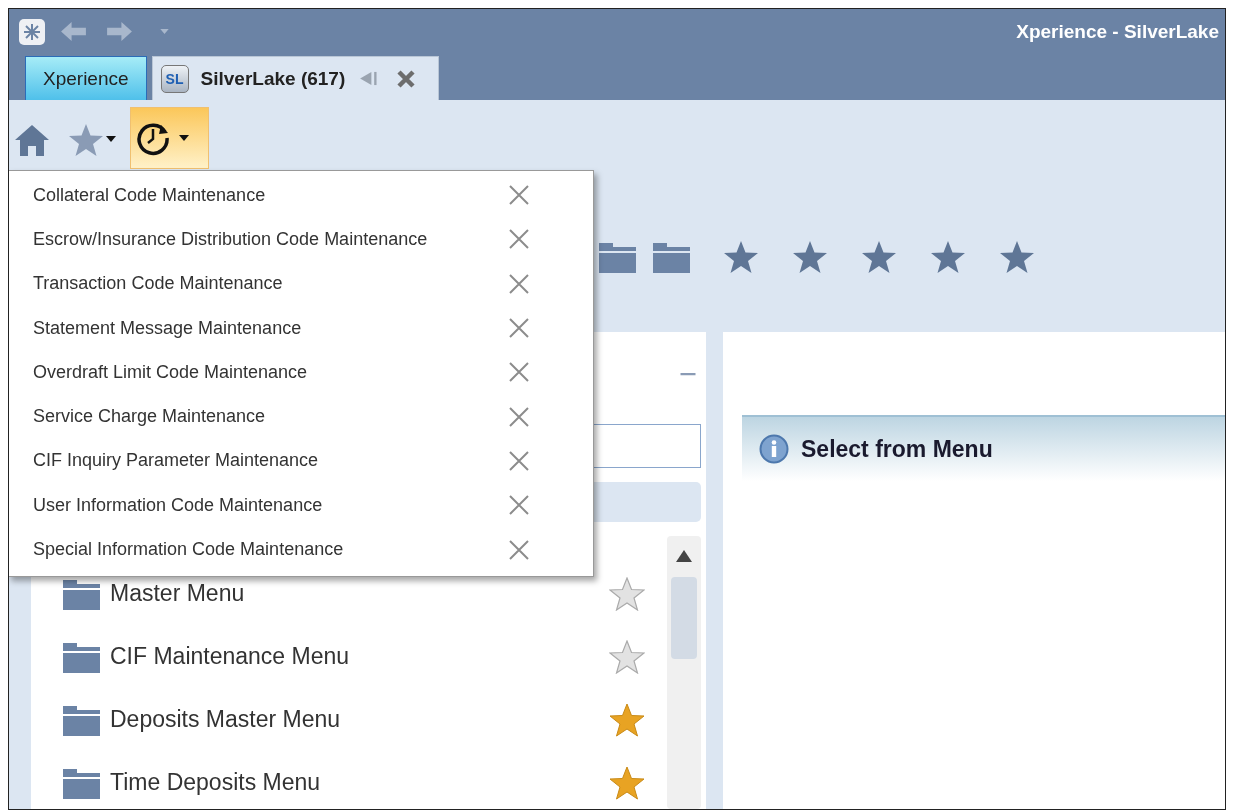 The width and height of the screenshot is (1243, 812). Describe the element at coordinates (1117, 31) in the screenshot. I see `window-title: Xperience - SilverLake` at that location.